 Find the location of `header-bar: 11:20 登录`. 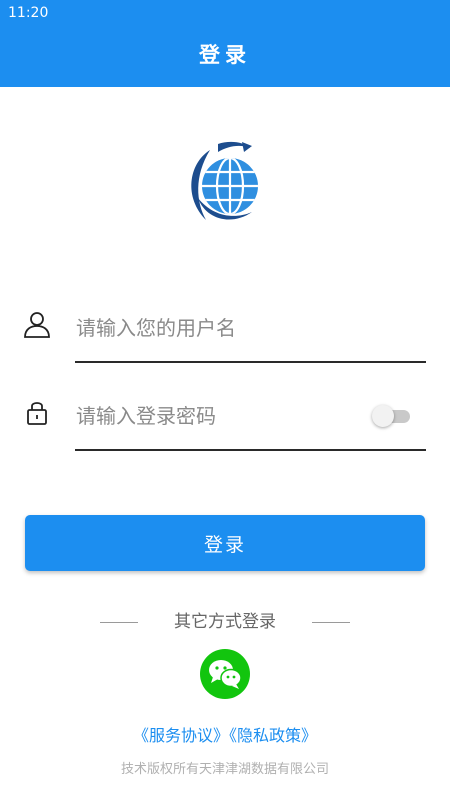

header-bar: 11:20 登录 is located at coordinates (225, 43).